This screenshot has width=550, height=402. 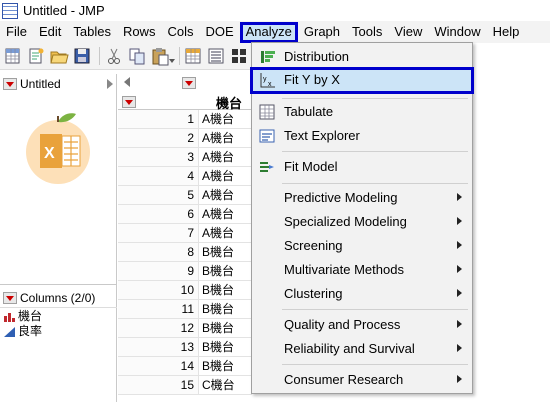 I want to click on paste-icon, so click(x=160, y=56).